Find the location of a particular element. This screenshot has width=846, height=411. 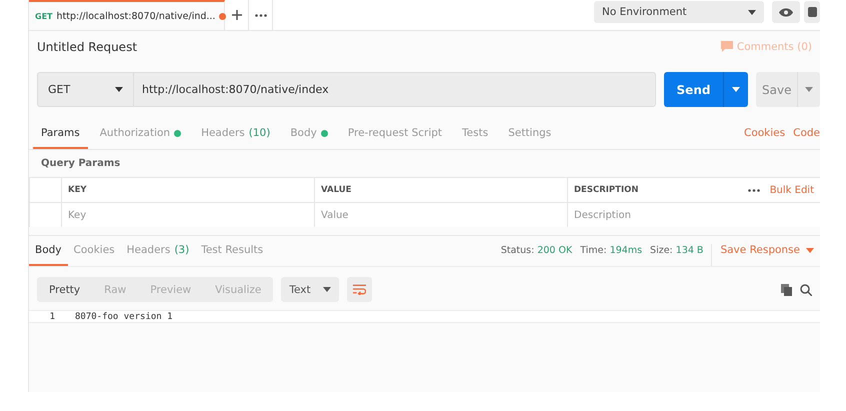

section-title: Query Params is located at coordinates (81, 164).